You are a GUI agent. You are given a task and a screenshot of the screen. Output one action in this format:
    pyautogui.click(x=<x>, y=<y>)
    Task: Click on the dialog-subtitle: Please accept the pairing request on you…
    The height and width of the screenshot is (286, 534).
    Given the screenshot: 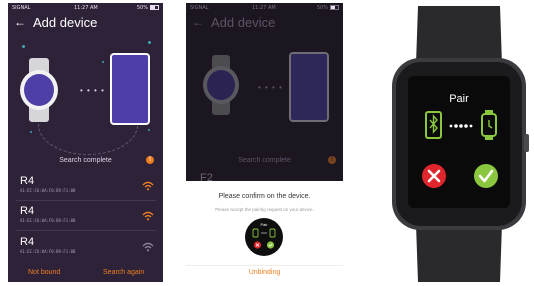 What is the action you would take?
    pyautogui.click(x=264, y=209)
    